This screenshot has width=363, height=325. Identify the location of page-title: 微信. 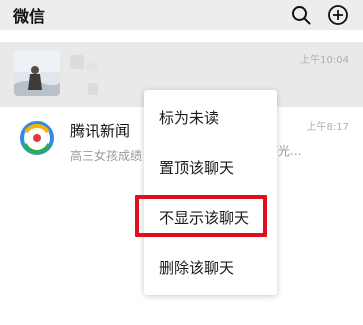
(29, 16).